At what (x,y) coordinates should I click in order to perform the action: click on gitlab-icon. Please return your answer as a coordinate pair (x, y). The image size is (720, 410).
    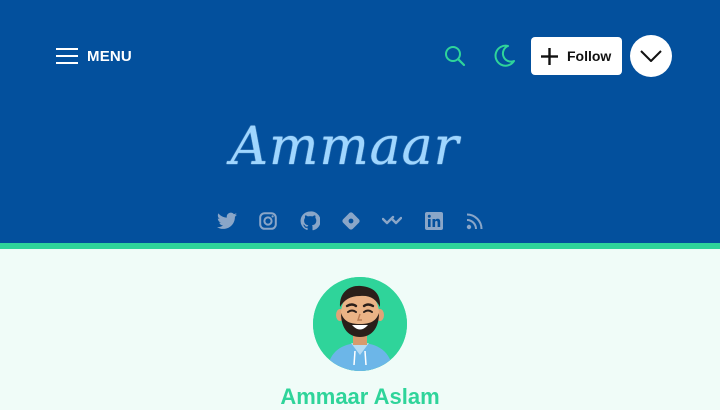
    Looking at the image, I should click on (351, 221).